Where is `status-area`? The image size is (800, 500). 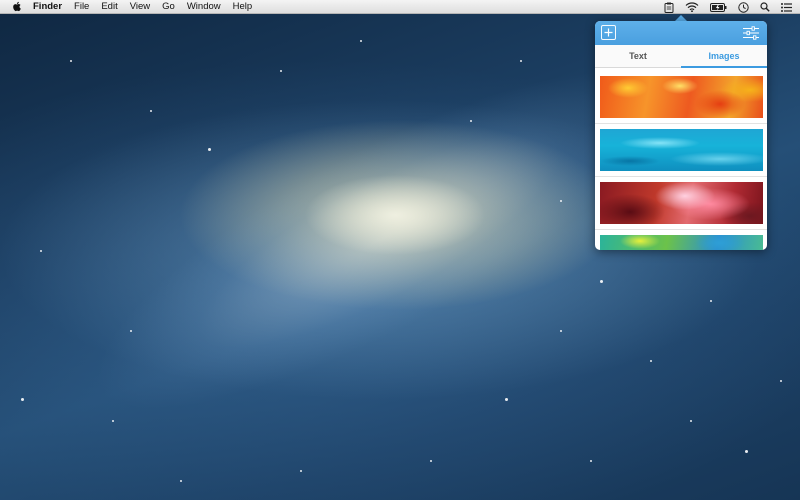
status-area is located at coordinates (728, 7).